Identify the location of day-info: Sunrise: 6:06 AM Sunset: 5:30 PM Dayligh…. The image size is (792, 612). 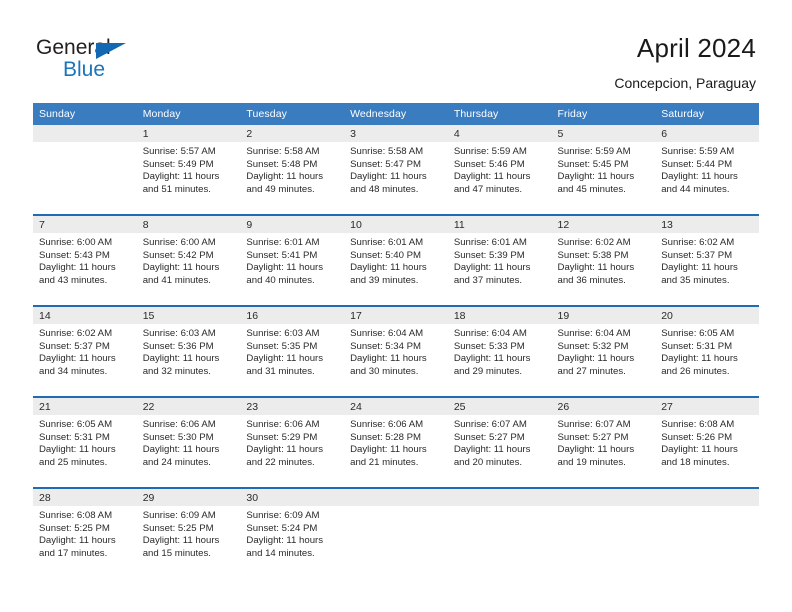
(189, 442).